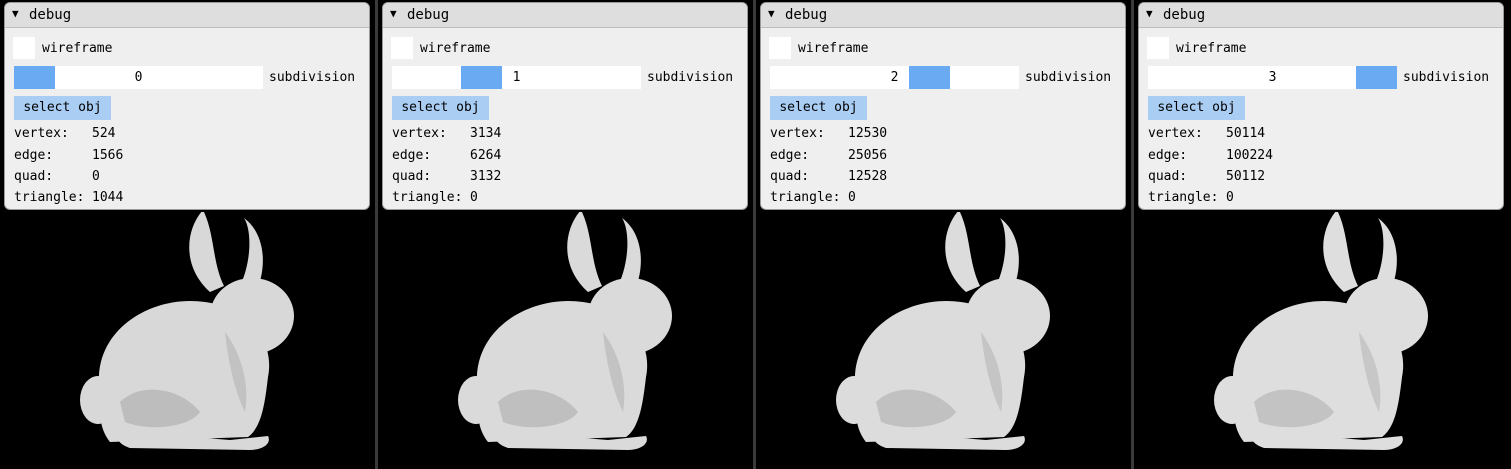 This screenshot has width=1511, height=469. I want to click on subdivision-slider-value: 2, so click(894, 77).